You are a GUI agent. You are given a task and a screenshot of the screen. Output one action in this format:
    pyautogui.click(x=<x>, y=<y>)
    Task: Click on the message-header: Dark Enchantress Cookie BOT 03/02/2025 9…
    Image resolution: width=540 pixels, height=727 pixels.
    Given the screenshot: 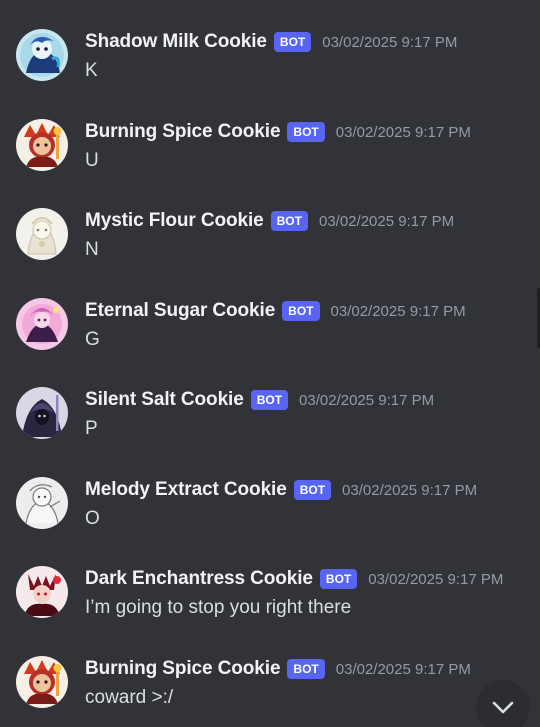 What is the action you would take?
    pyautogui.click(x=294, y=579)
    